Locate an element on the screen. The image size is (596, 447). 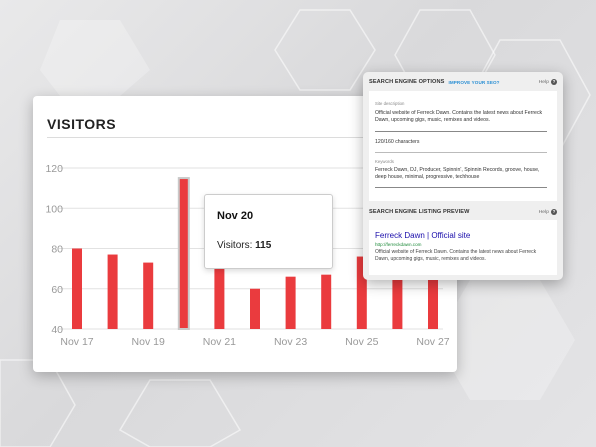
site-description-label: Site description is located at coordinates (390, 103).